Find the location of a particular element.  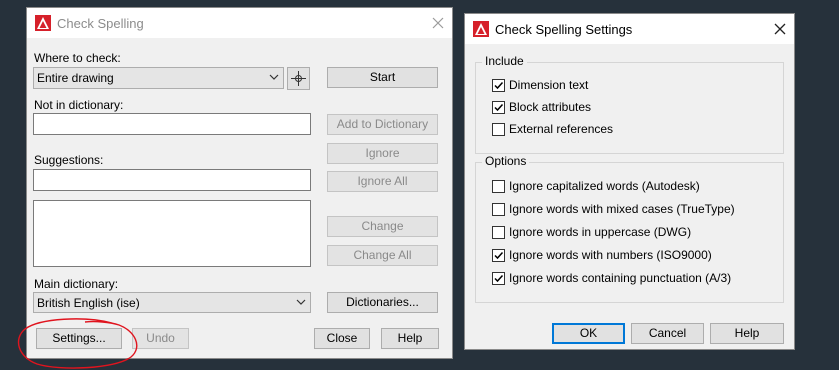

suggestion-field is located at coordinates (172, 180).